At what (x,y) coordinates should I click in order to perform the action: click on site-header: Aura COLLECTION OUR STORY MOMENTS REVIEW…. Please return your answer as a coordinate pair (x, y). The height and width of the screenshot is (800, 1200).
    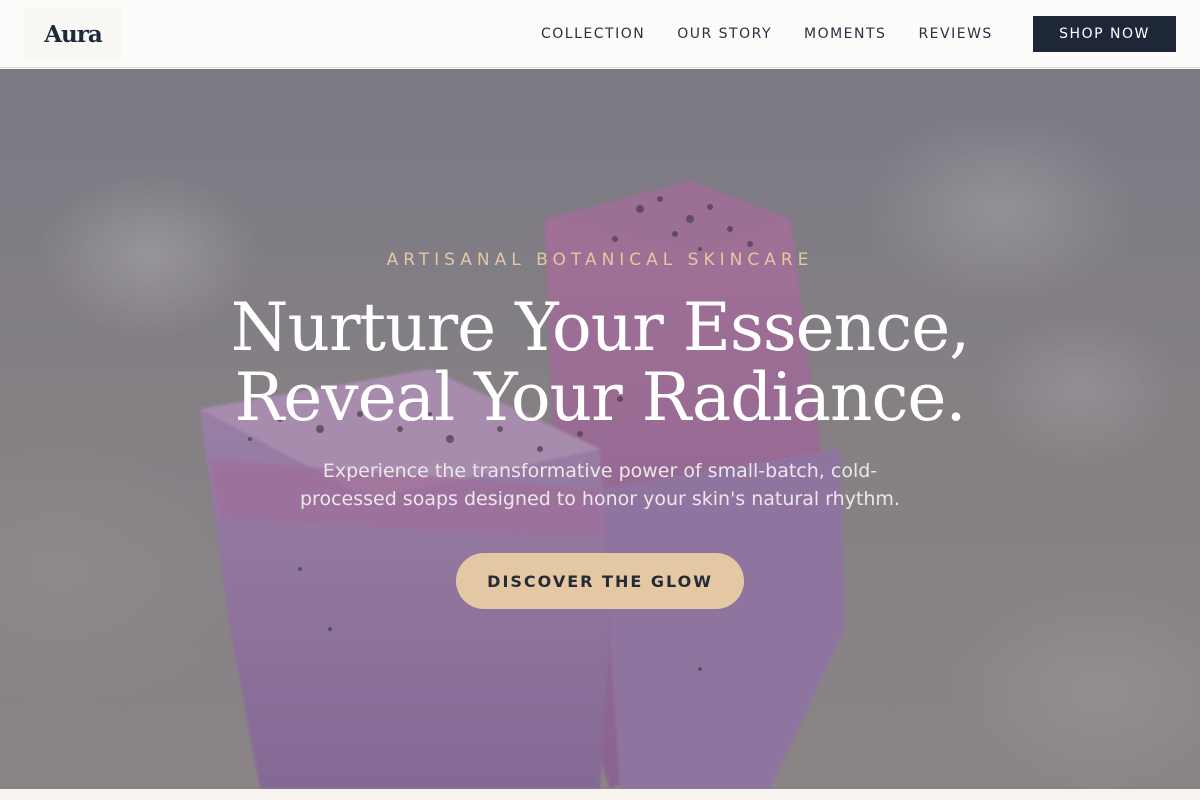
    Looking at the image, I should click on (600, 34).